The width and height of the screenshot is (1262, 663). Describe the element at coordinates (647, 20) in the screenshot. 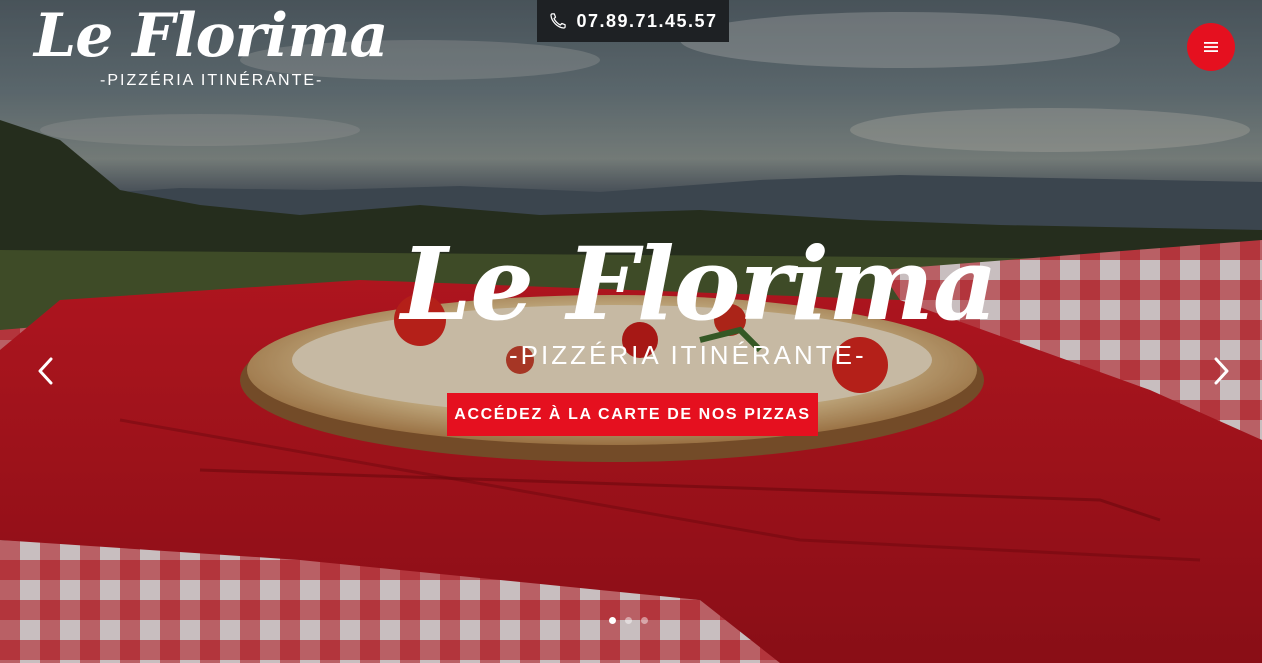

I see `phone-number: 07.89.71.45.57` at that location.